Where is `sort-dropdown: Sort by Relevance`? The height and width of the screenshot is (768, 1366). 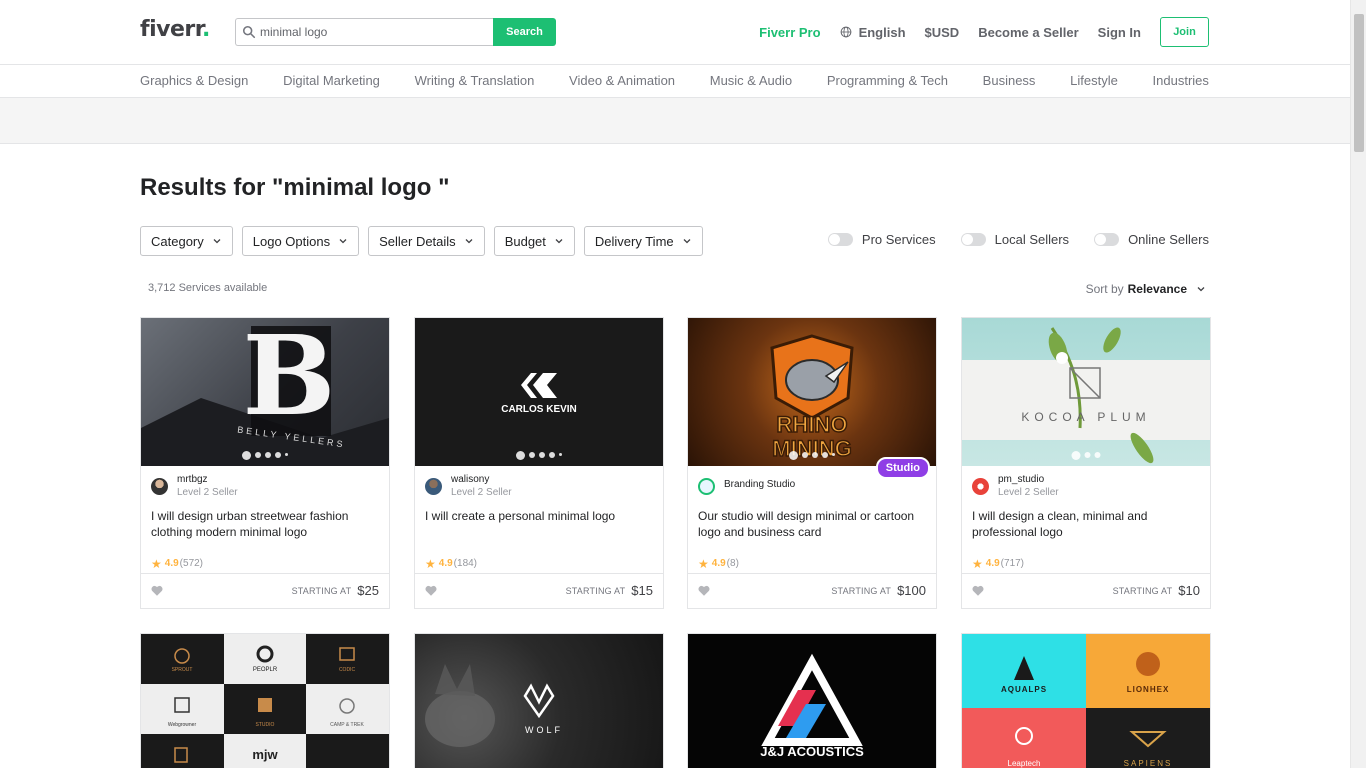
sort-dropdown: Sort by Relevance is located at coordinates (1146, 289).